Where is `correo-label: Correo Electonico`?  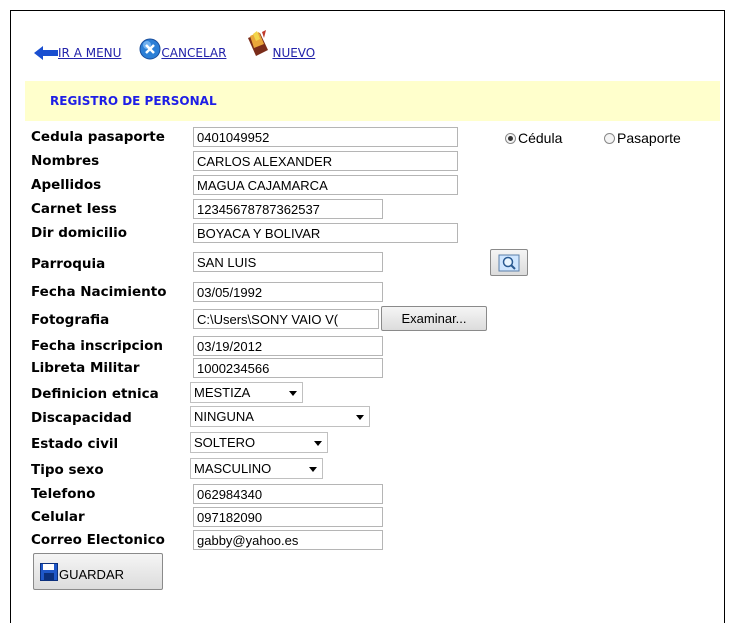 correo-label: Correo Electonico is located at coordinates (98, 540).